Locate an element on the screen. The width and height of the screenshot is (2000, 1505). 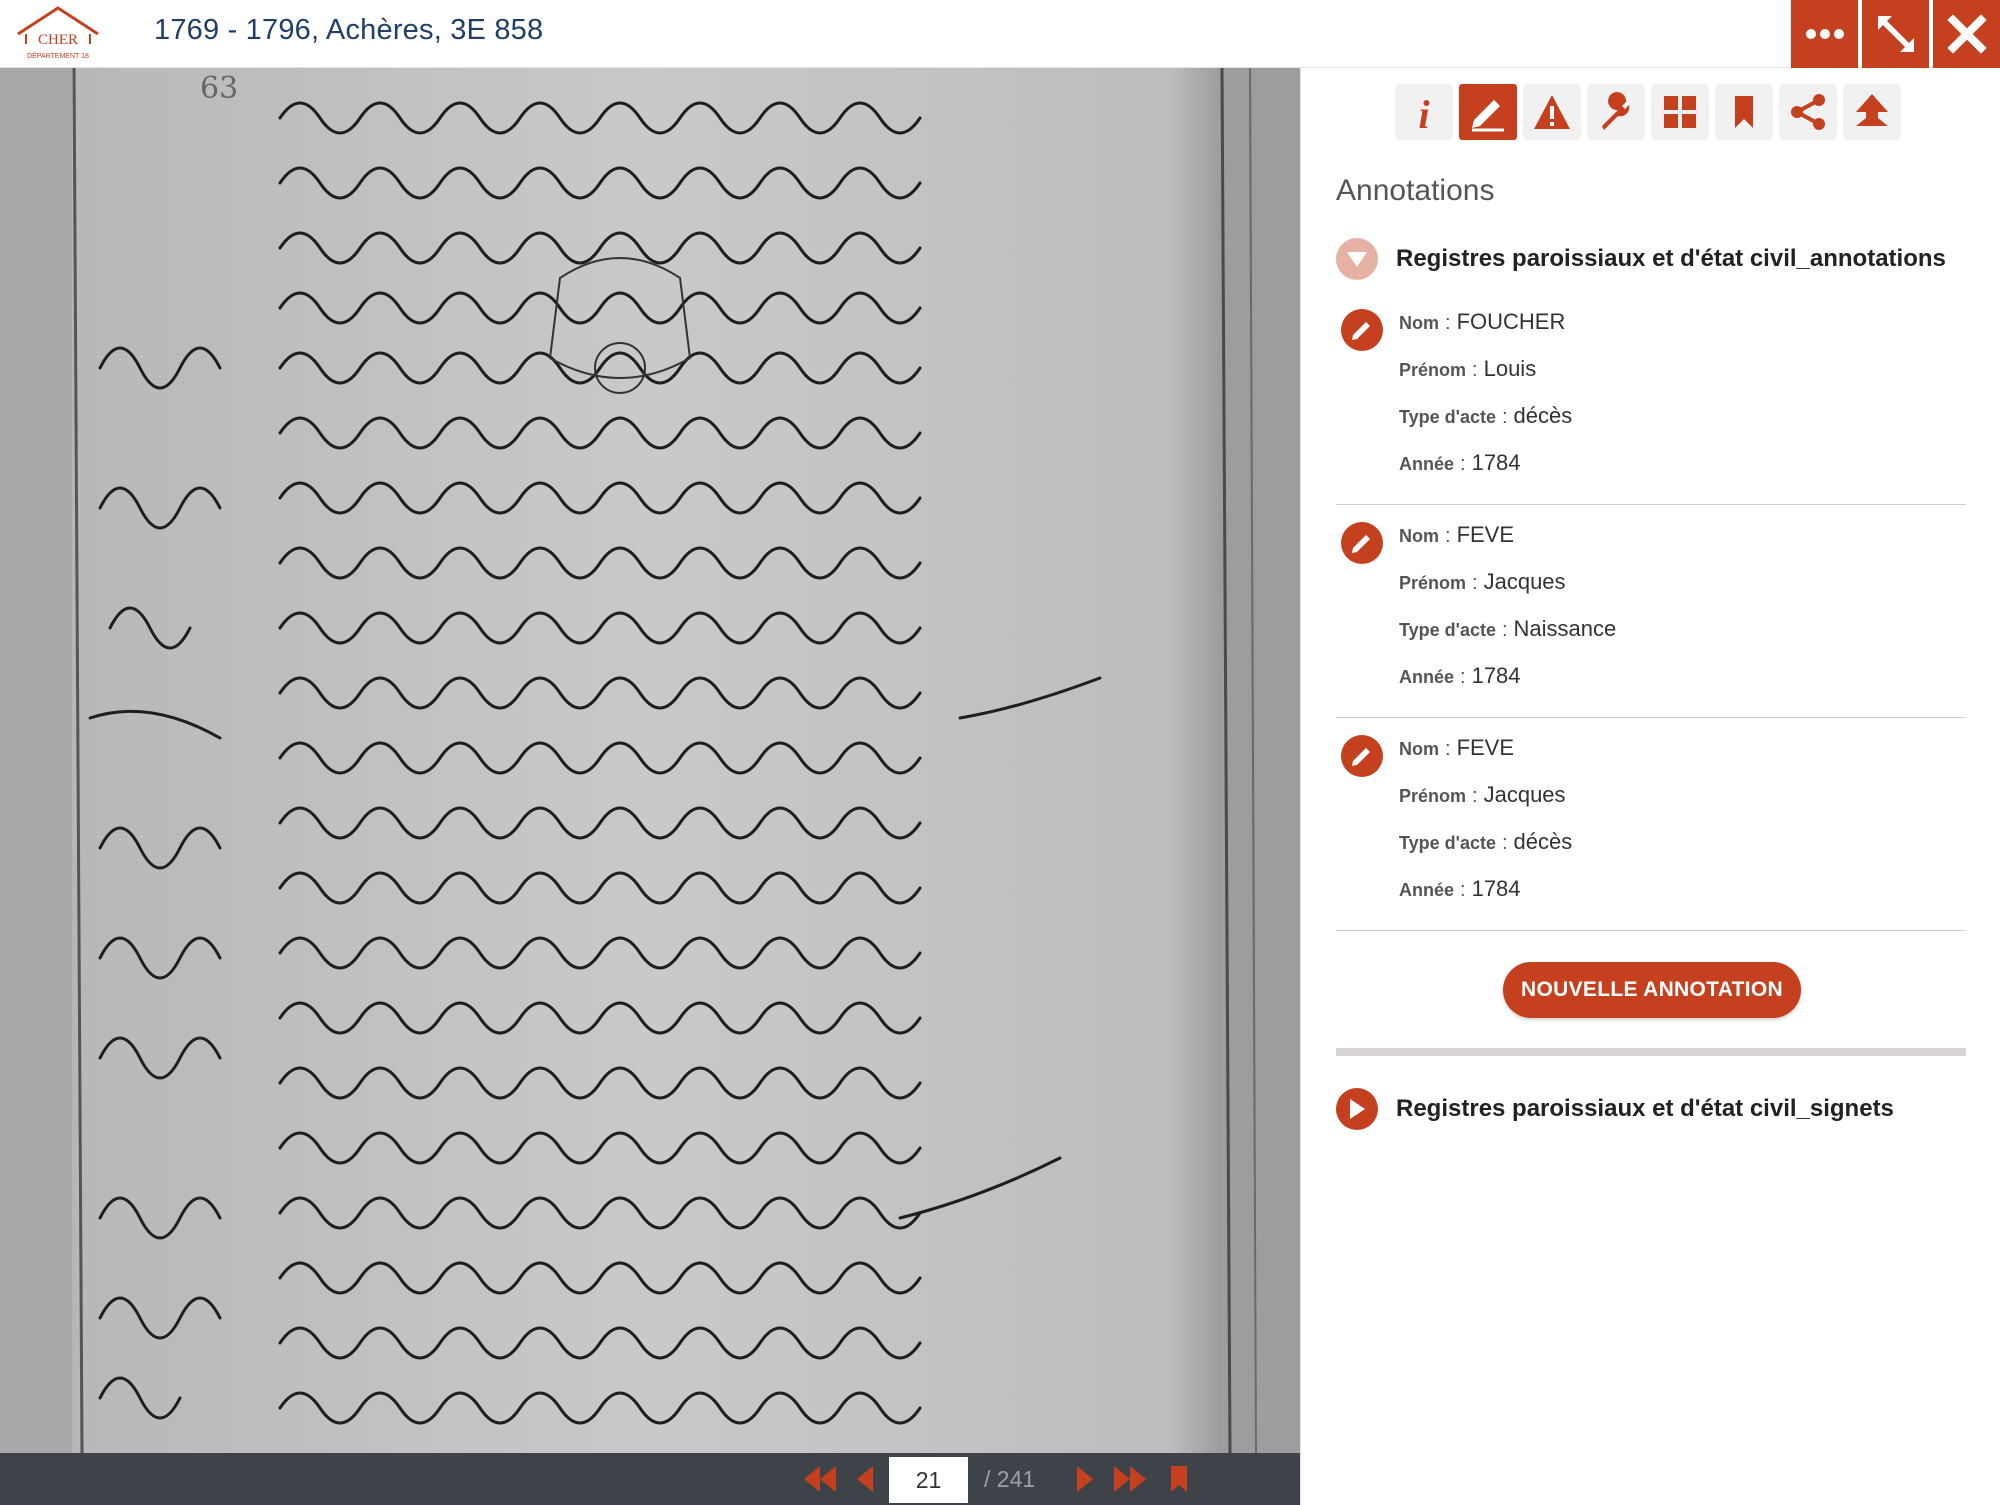
genealogy-icon is located at coordinates (1872, 110).